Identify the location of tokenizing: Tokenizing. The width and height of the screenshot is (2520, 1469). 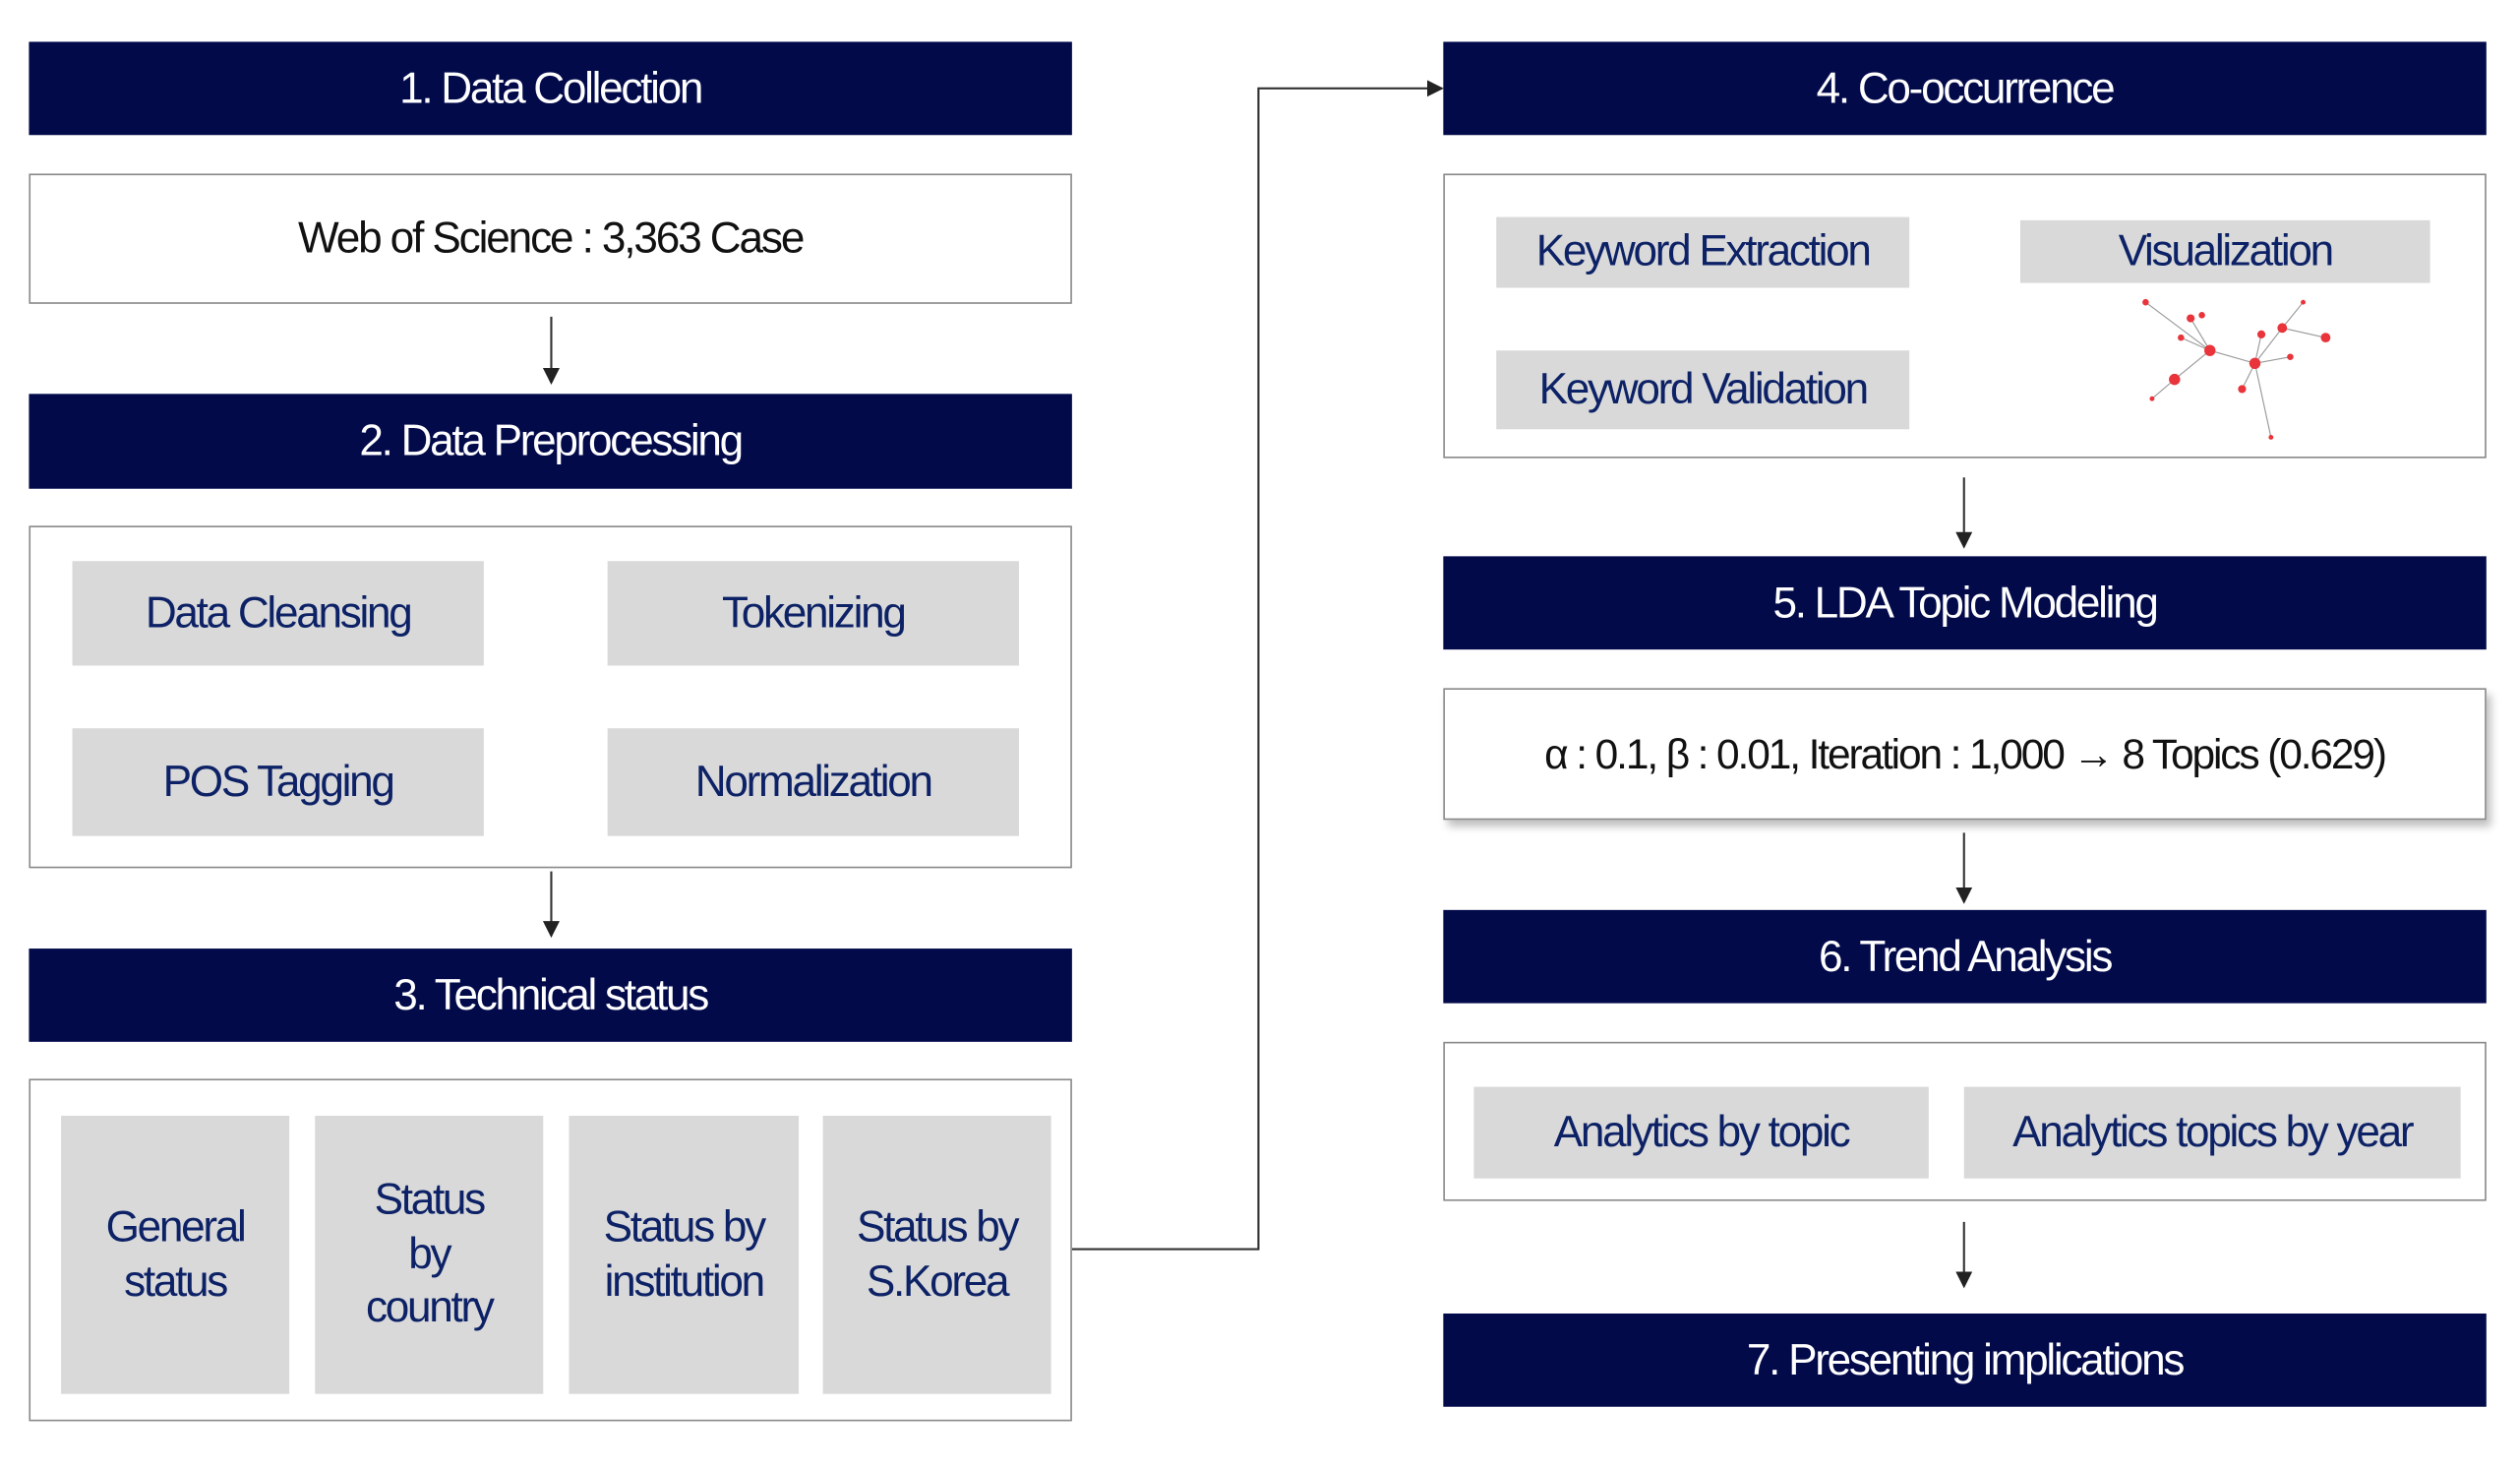
(813, 613).